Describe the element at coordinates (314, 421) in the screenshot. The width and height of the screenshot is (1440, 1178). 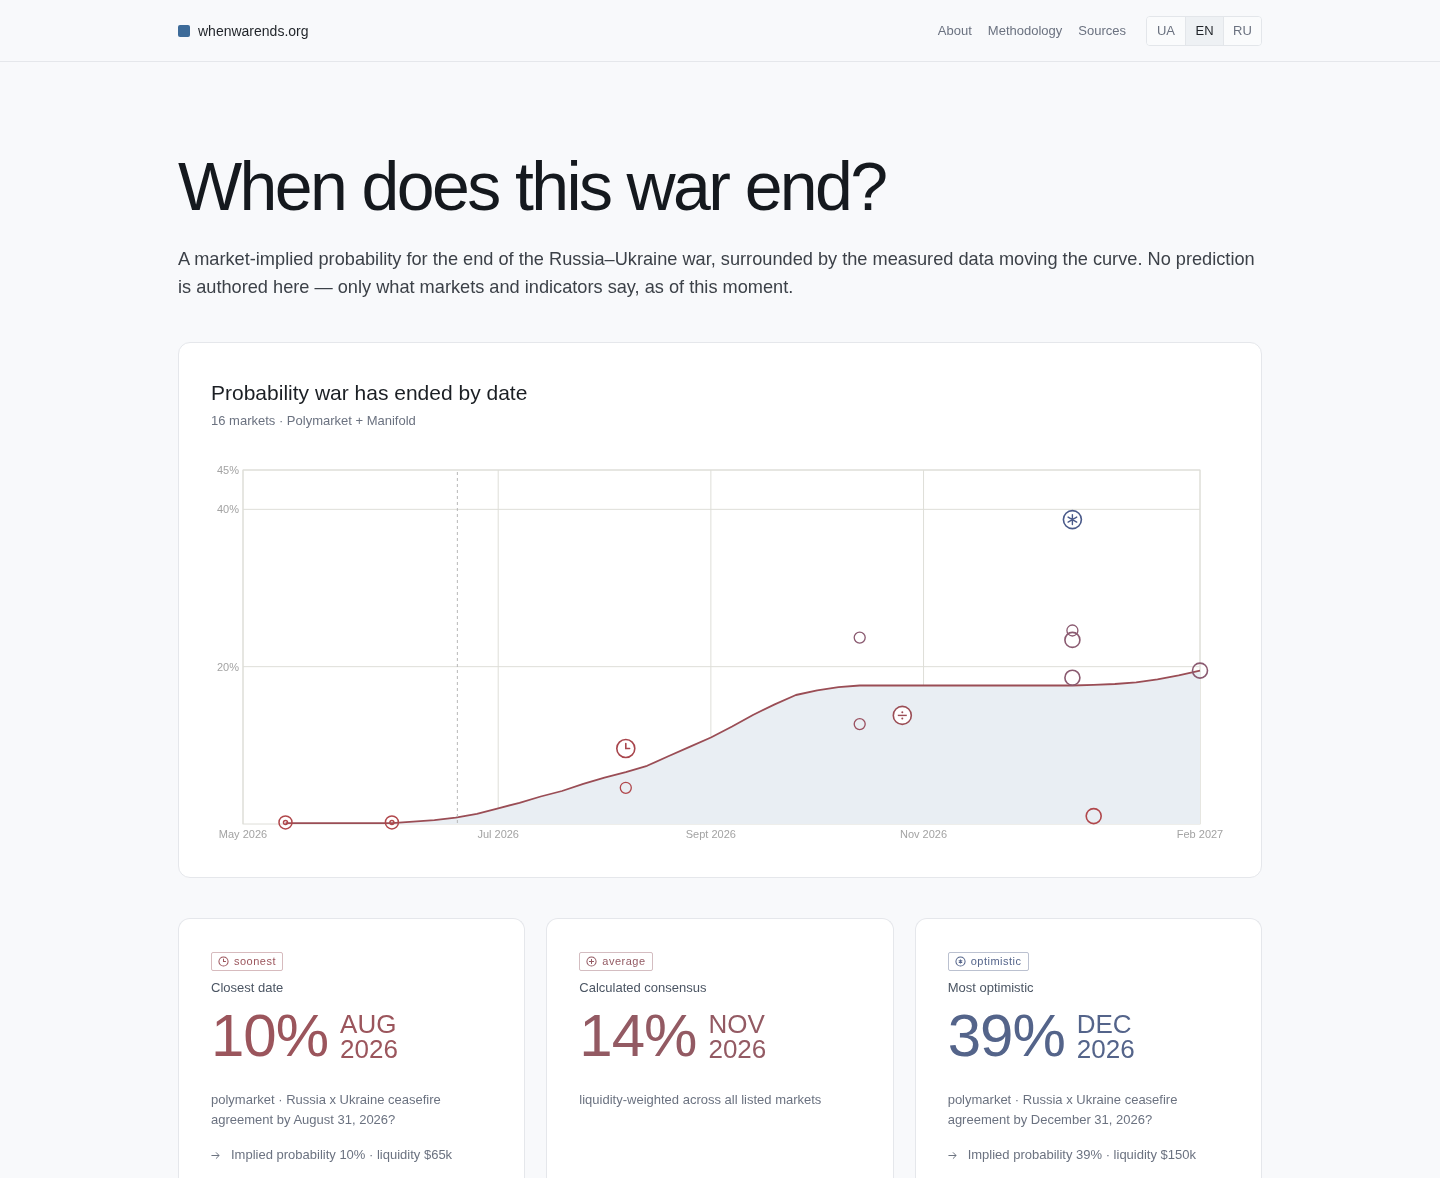
I see `chart-subtitle: 16 markets · Polymarket + Manifold` at that location.